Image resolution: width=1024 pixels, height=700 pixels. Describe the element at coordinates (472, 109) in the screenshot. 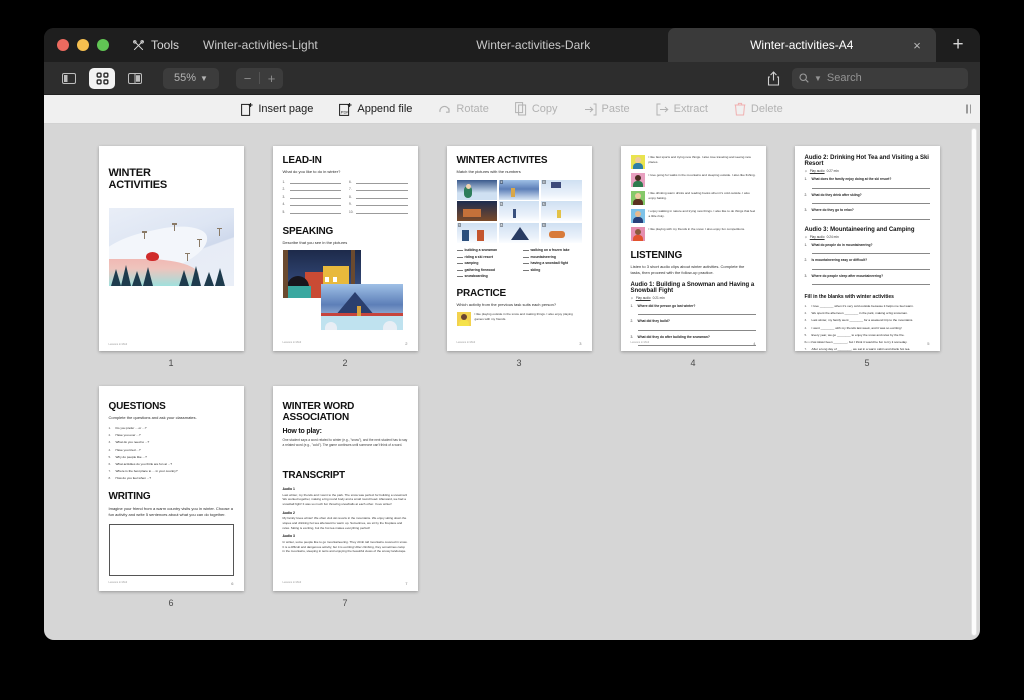

I see `rotate-label: Rotate` at that location.